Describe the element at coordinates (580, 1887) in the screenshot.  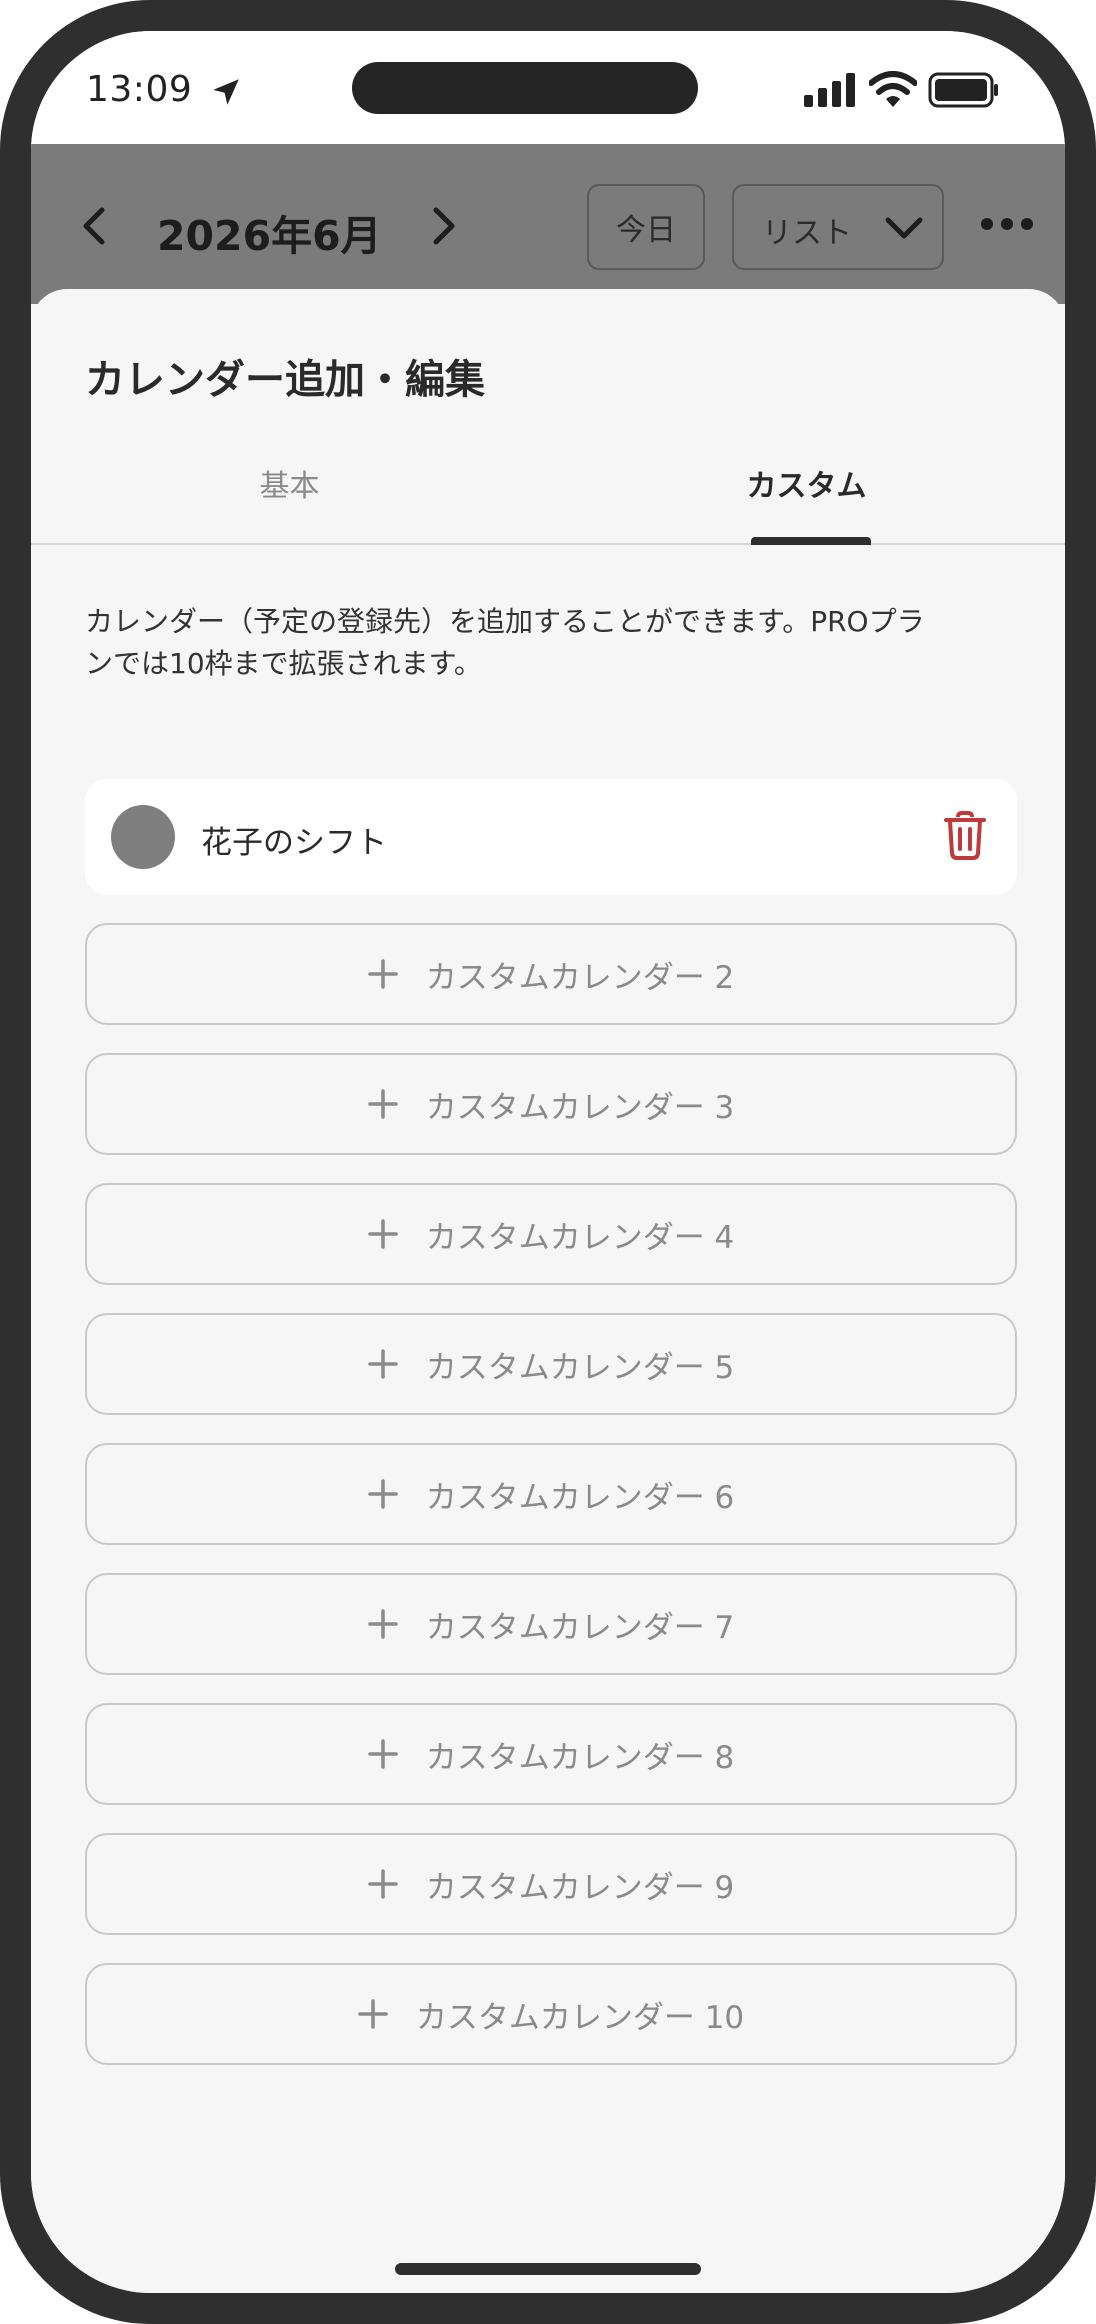
I see `add-calendar-label: カスタムカレンダー 9` at that location.